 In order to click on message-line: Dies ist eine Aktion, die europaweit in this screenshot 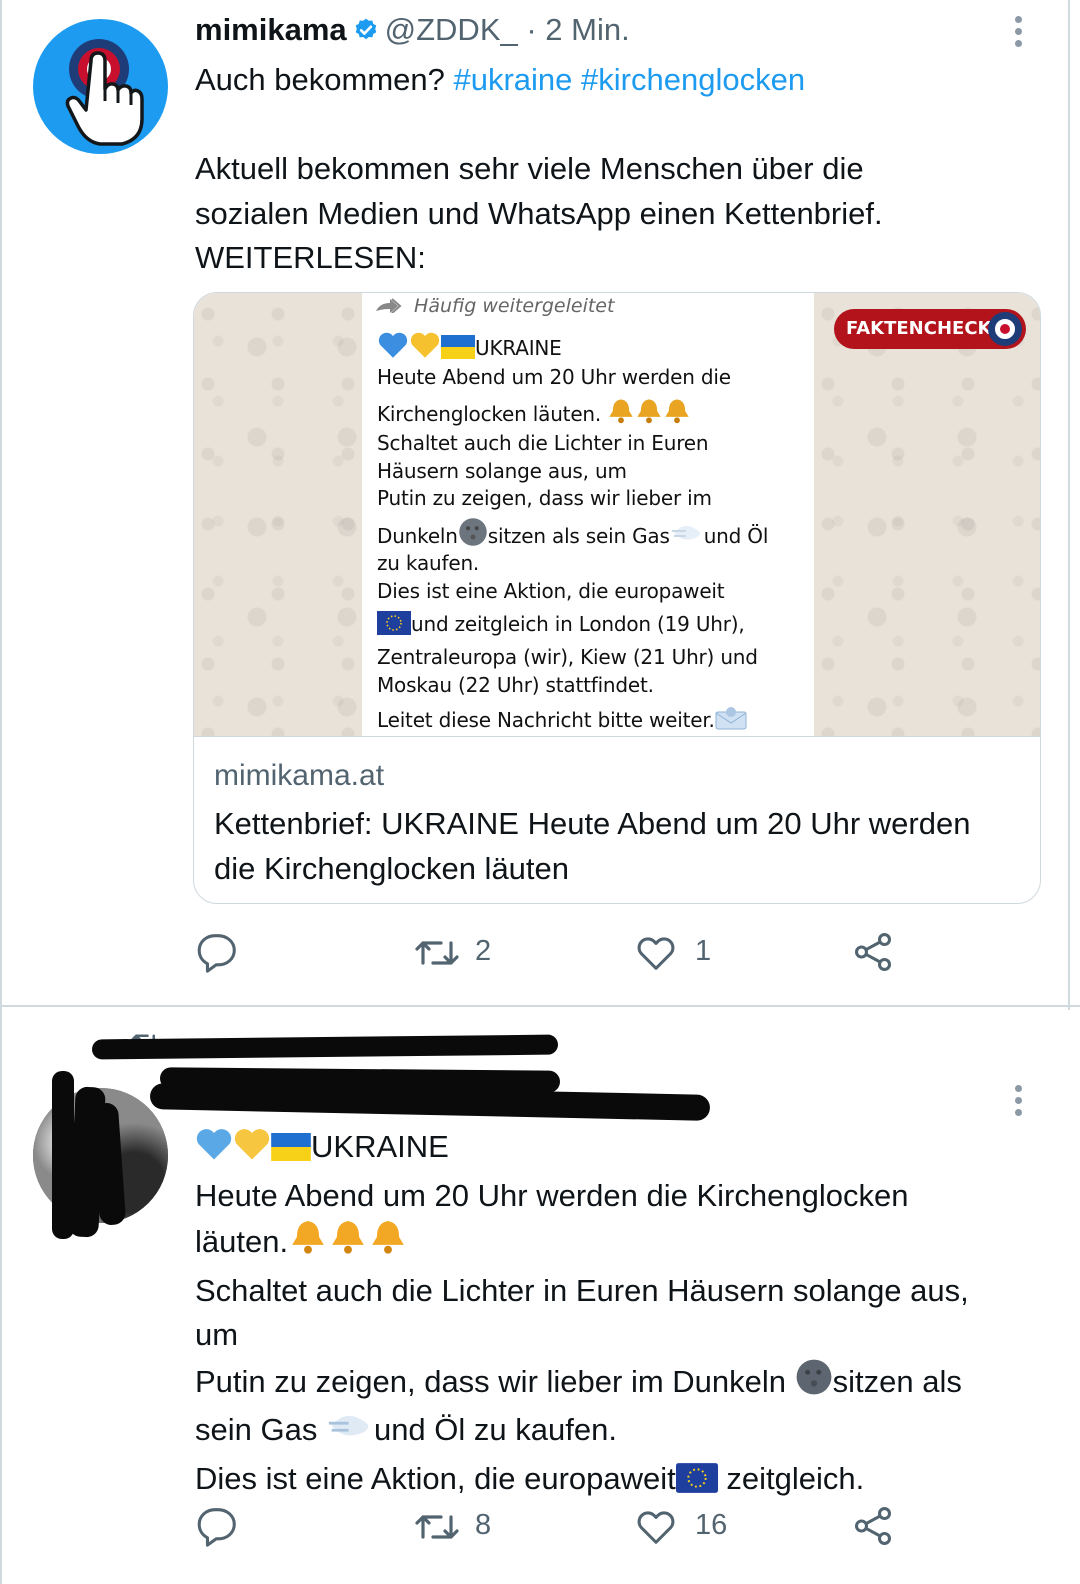, I will do `click(551, 591)`.